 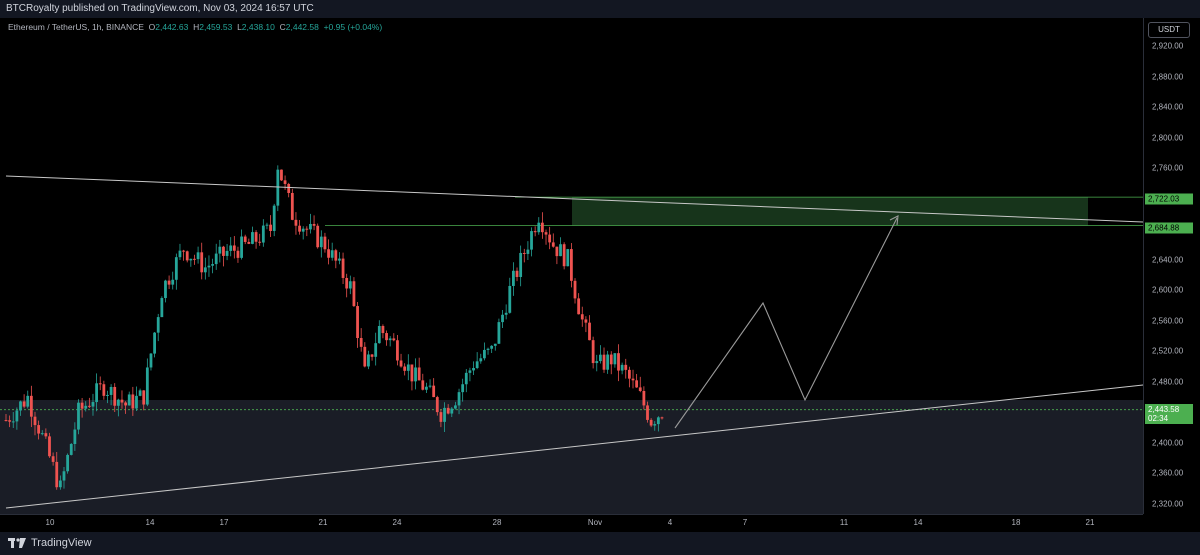 I want to click on open-value: 2,442.63, so click(x=172, y=27).